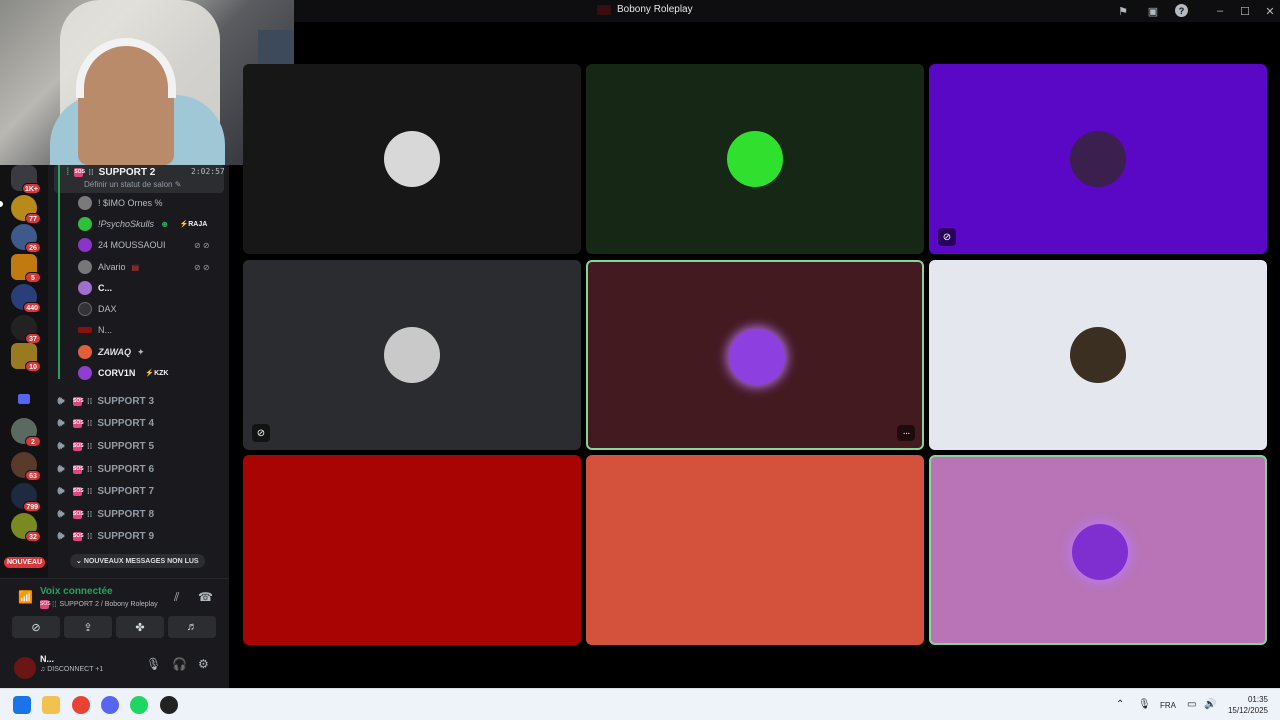  I want to click on tile-options-button: ···, so click(906, 433).